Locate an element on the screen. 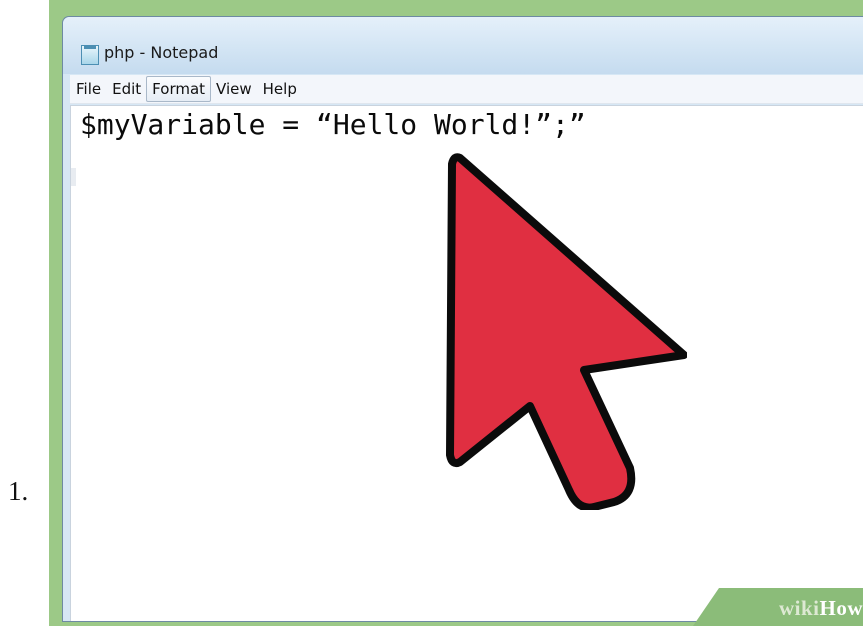 This screenshot has height=626, width=863. menu-view: View is located at coordinates (234, 89).